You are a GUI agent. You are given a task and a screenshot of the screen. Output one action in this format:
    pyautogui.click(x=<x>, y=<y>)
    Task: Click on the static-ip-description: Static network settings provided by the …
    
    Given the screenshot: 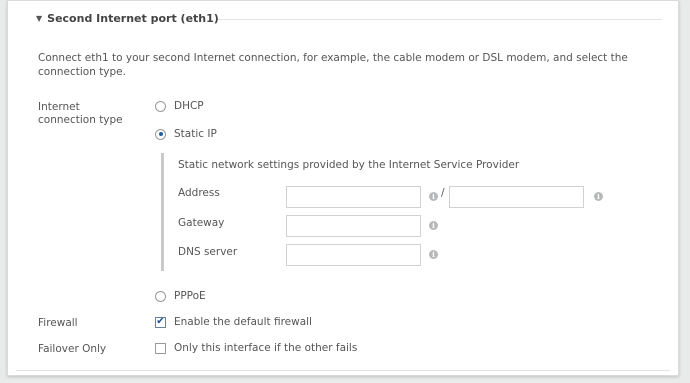 What is the action you would take?
    pyautogui.click(x=349, y=165)
    